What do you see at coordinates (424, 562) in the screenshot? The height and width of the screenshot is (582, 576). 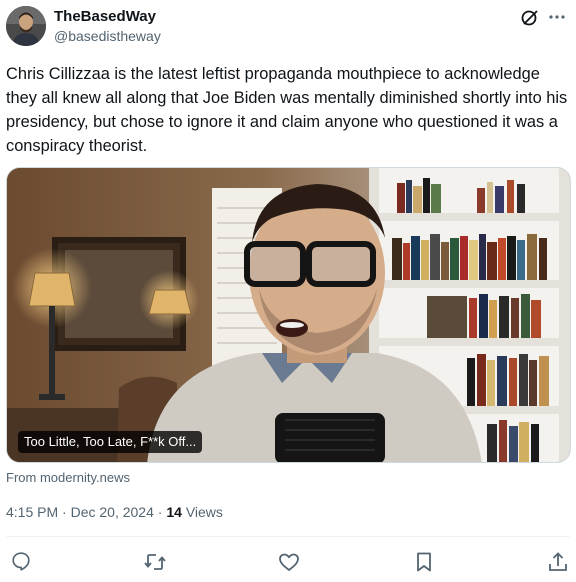 I see `bookmark-icon` at bounding box center [424, 562].